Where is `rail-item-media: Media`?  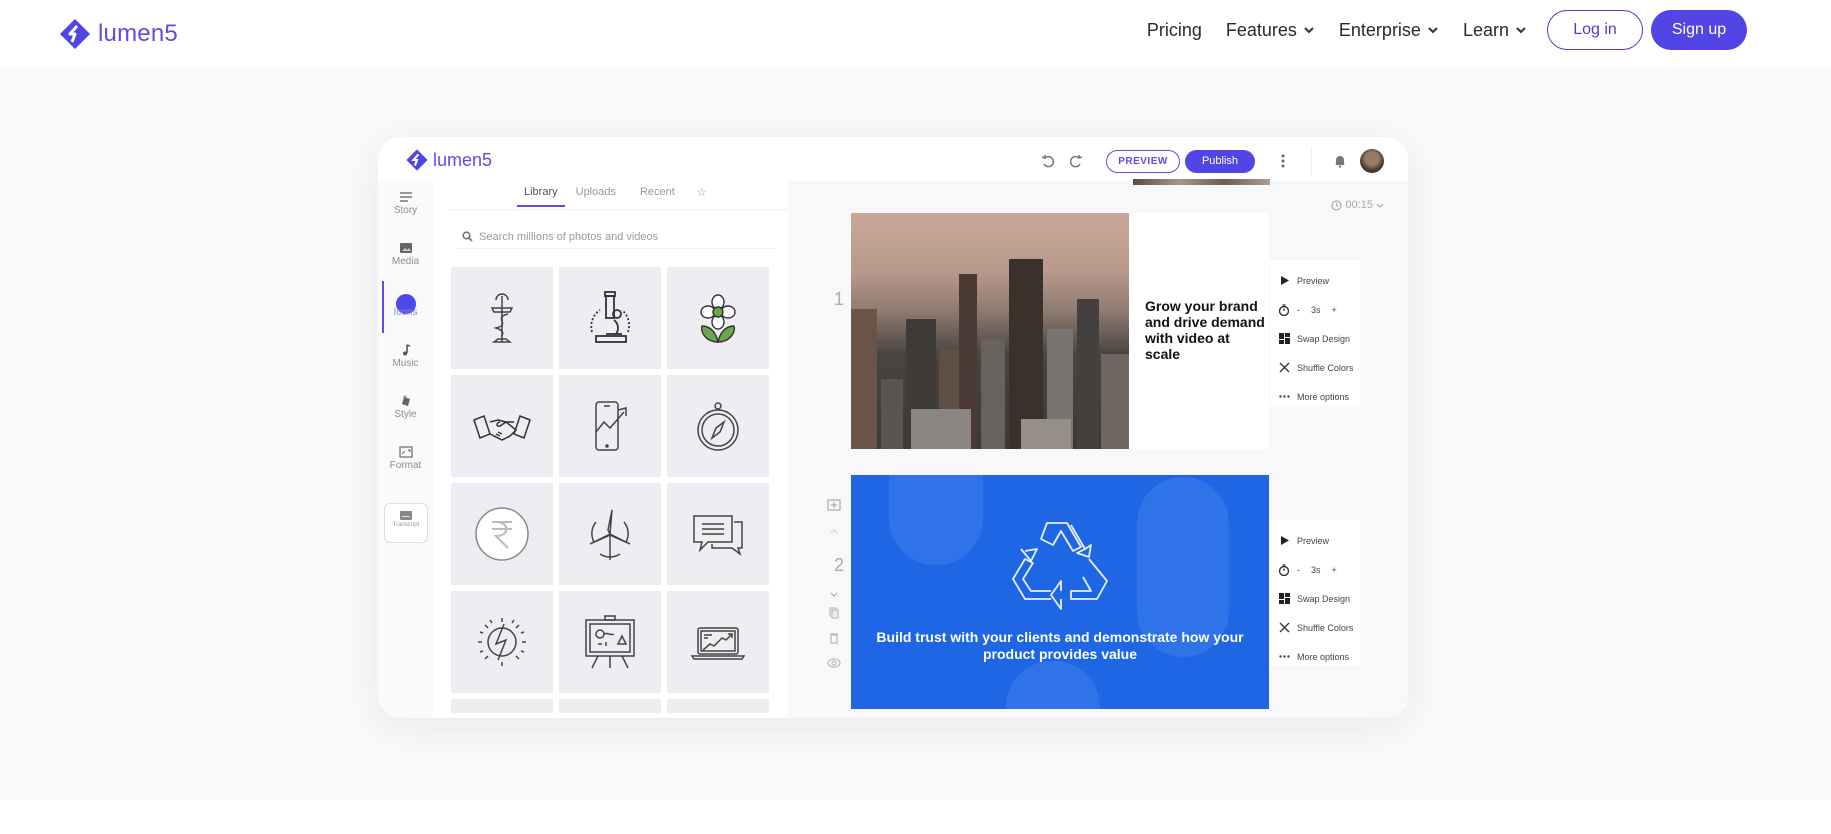
rail-item-media: Media is located at coordinates (405, 254).